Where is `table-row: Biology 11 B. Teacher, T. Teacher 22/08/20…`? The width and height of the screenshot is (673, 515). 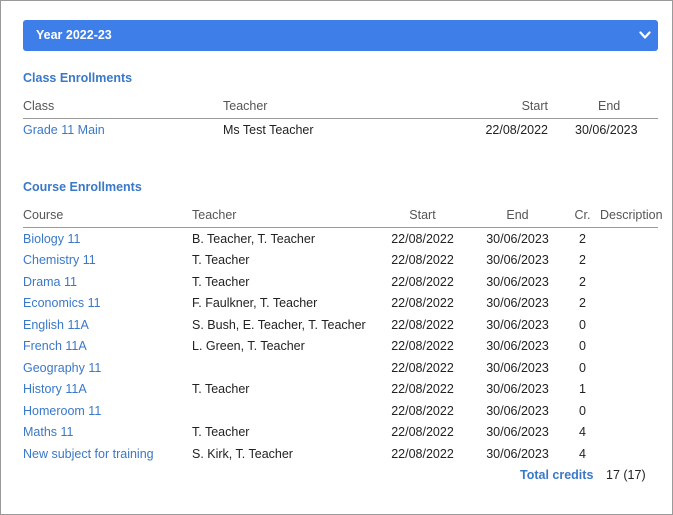
table-row: Biology 11 B. Teacher, T. Teacher 22/08/20… is located at coordinates (340, 239).